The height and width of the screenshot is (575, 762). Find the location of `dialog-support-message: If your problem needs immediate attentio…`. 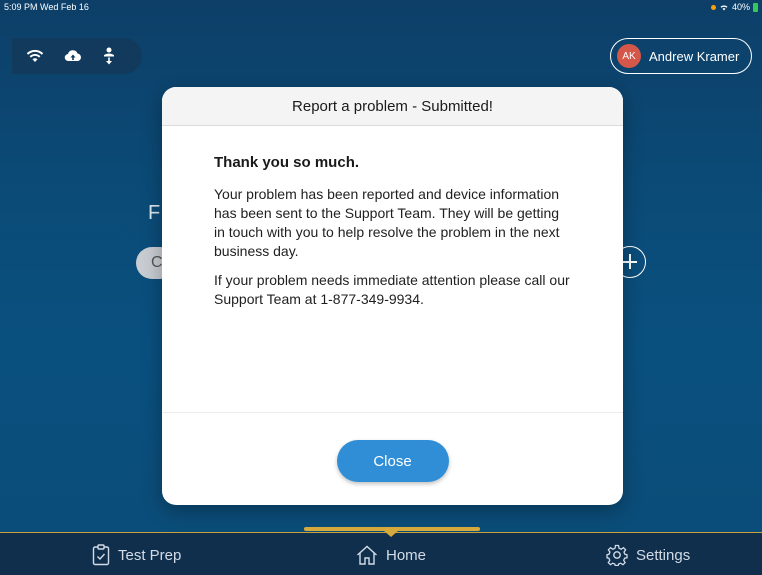

dialog-support-message: If your problem needs immediate attentio… is located at coordinates (392, 289).